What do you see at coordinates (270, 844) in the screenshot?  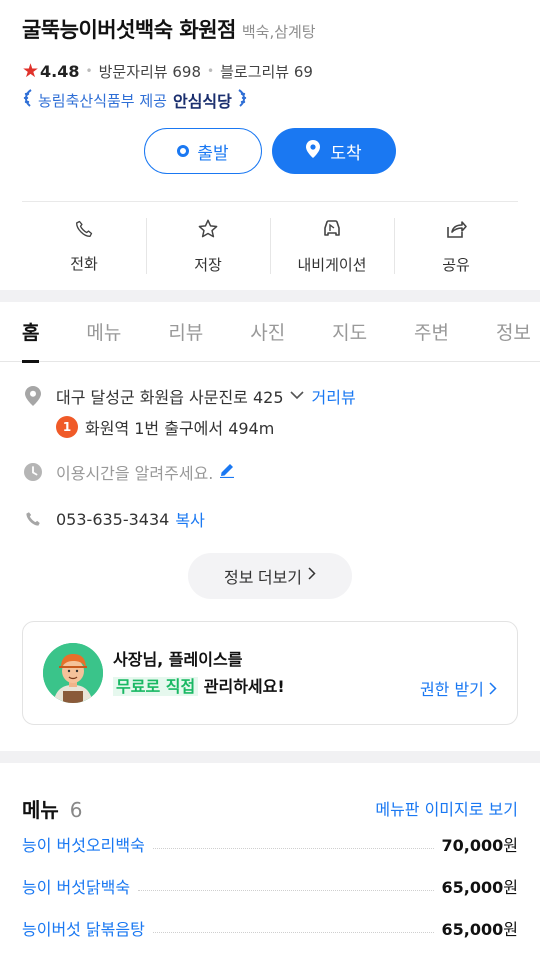 I see `menu-item: 능이 버섯오리백숙 70,000원` at bounding box center [270, 844].